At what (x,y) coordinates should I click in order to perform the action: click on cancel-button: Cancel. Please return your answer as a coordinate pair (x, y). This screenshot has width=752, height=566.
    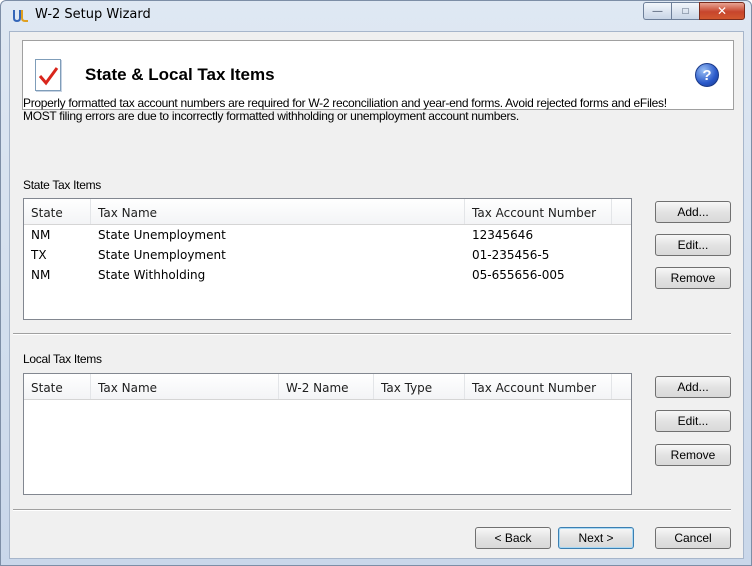
    Looking at the image, I should click on (693, 538).